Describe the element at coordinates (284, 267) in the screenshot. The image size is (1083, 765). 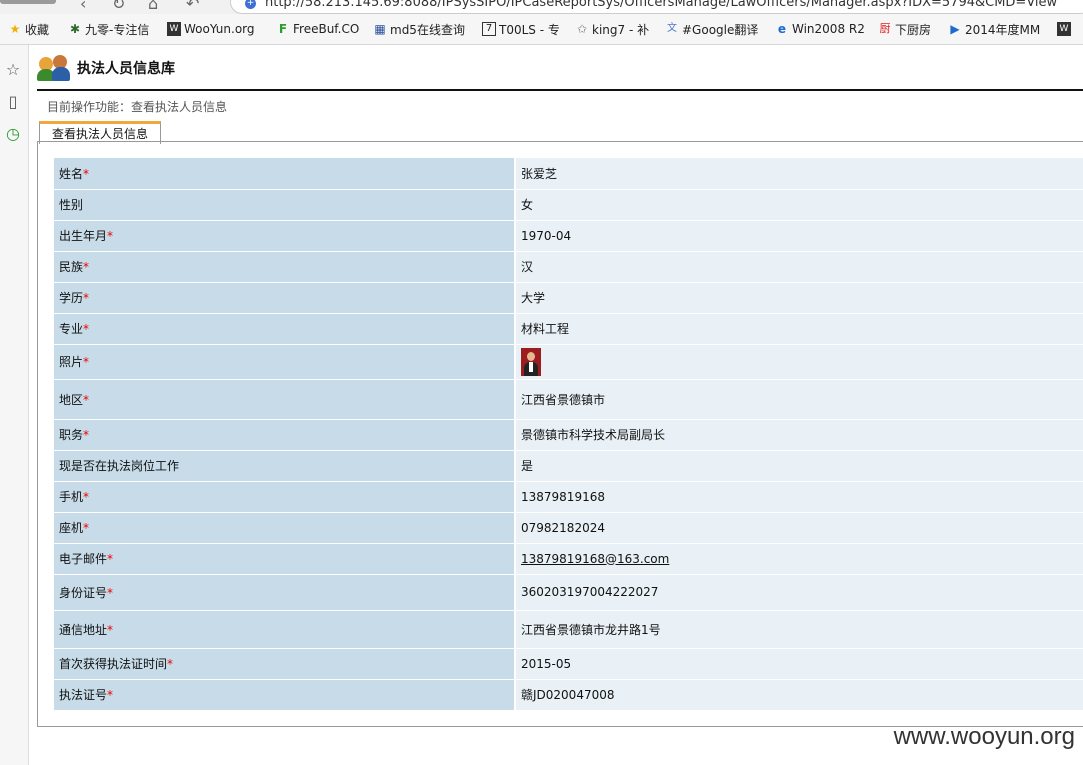
I see `field-label: 民族*` at that location.